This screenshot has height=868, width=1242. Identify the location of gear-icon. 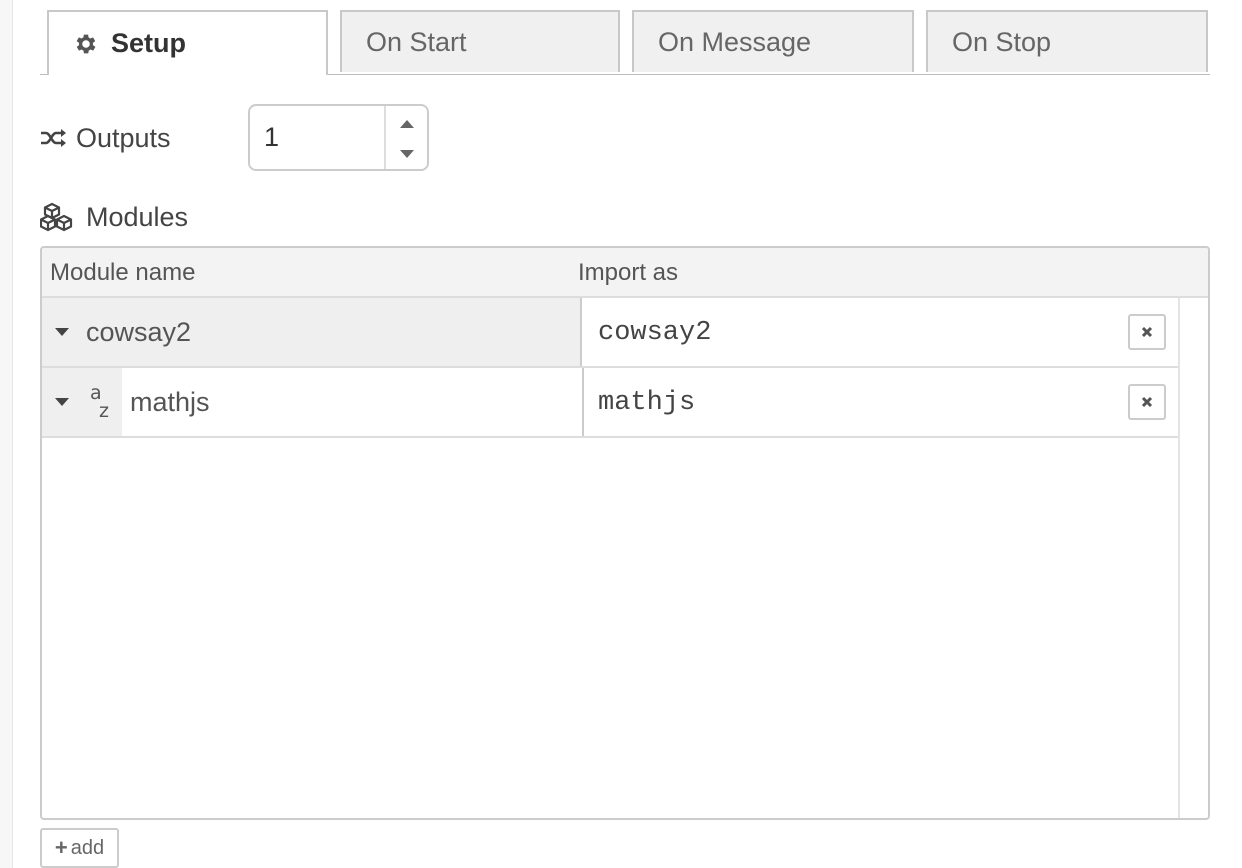
(86, 43).